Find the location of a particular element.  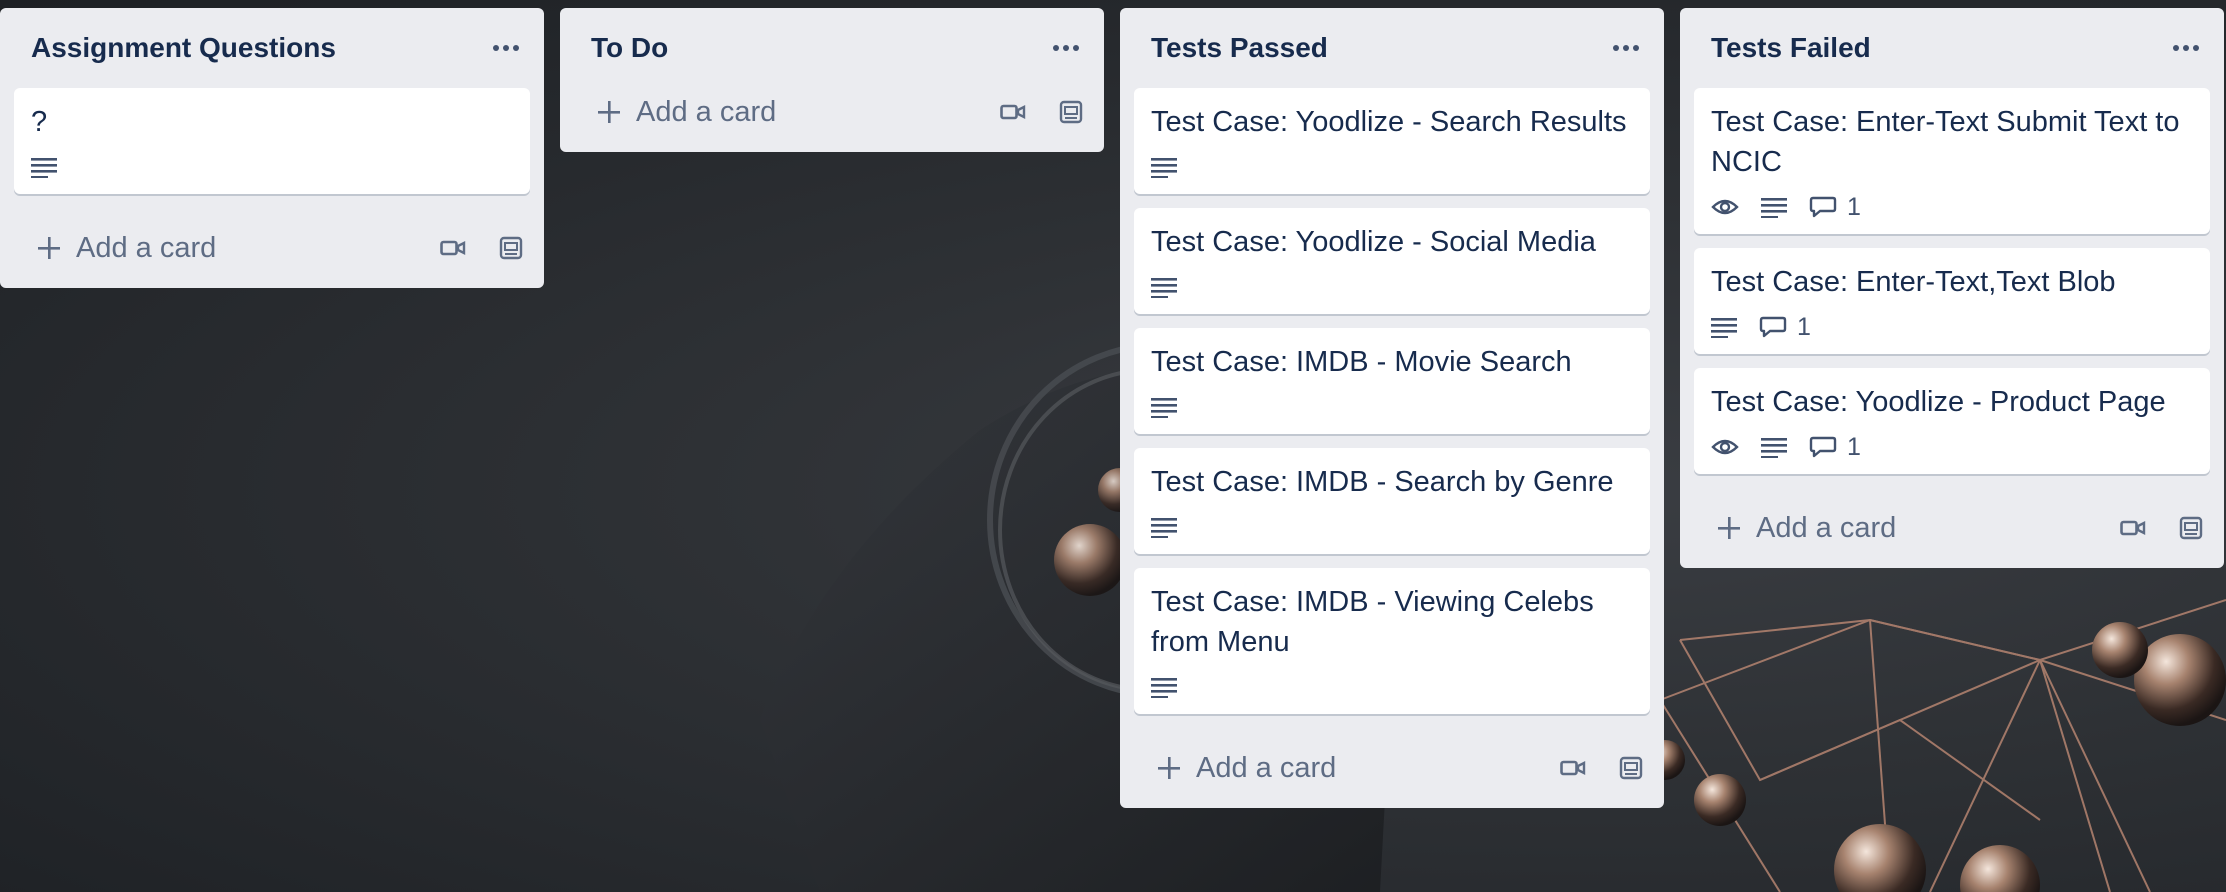

card-title: Test Case: Yoodlize - Search Results is located at coordinates (1389, 122).